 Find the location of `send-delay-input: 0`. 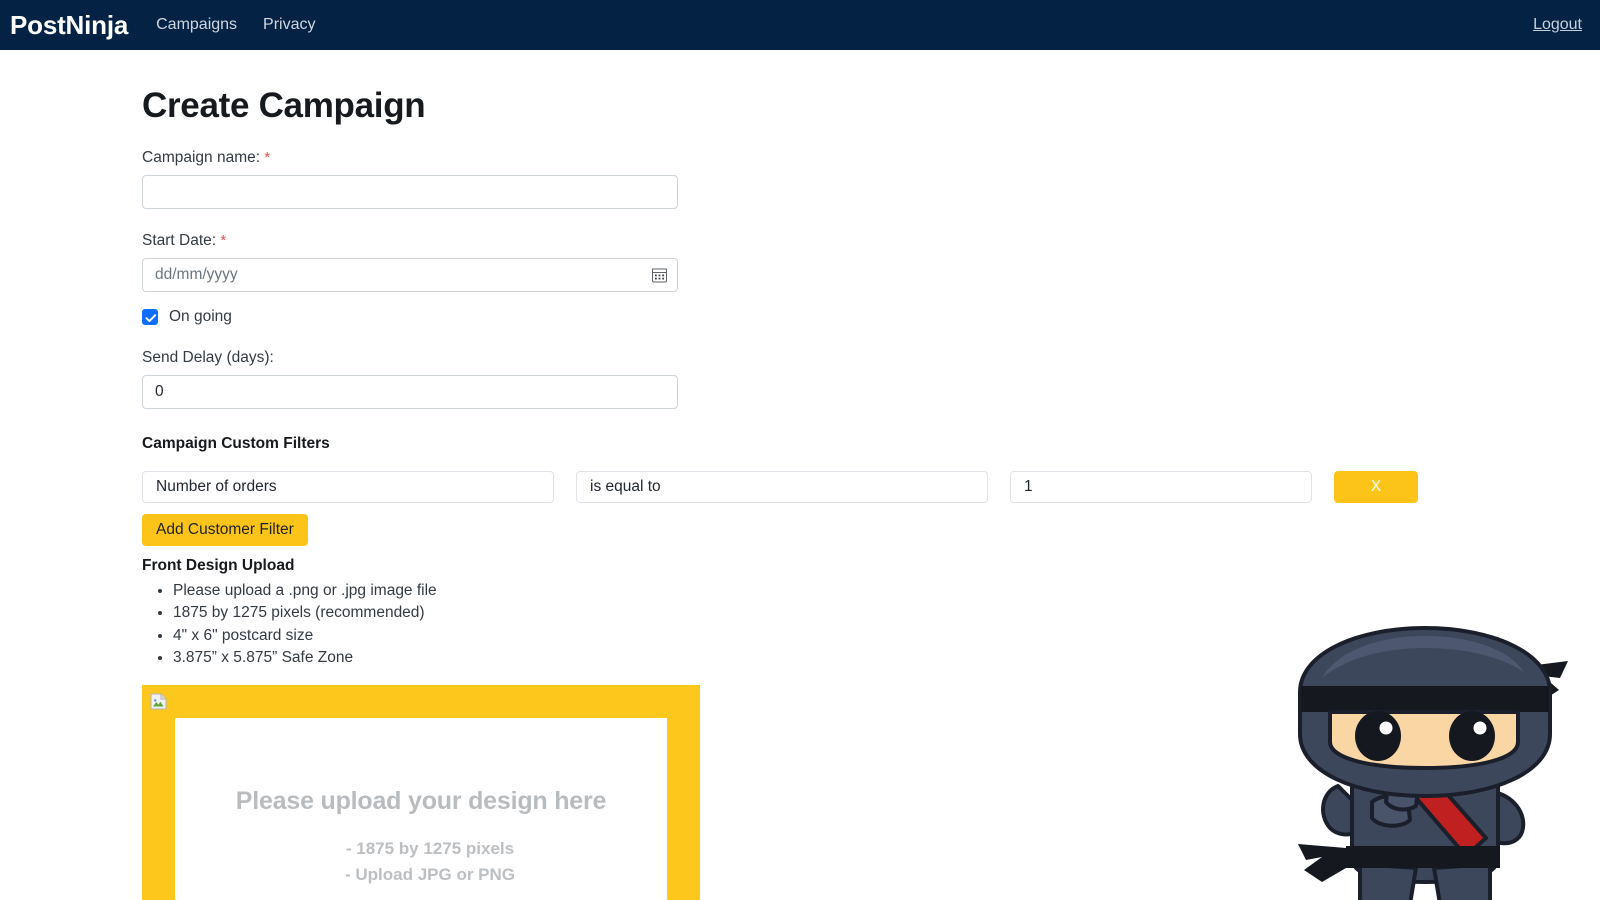

send-delay-input: 0 is located at coordinates (410, 392).